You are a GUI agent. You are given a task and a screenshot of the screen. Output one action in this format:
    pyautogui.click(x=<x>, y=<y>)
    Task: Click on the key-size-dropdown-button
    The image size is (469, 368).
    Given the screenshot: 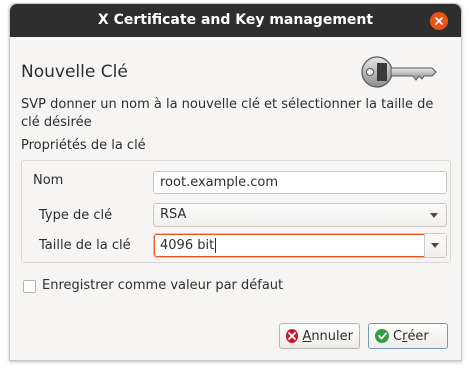 What is the action you would take?
    pyautogui.click(x=435, y=245)
    